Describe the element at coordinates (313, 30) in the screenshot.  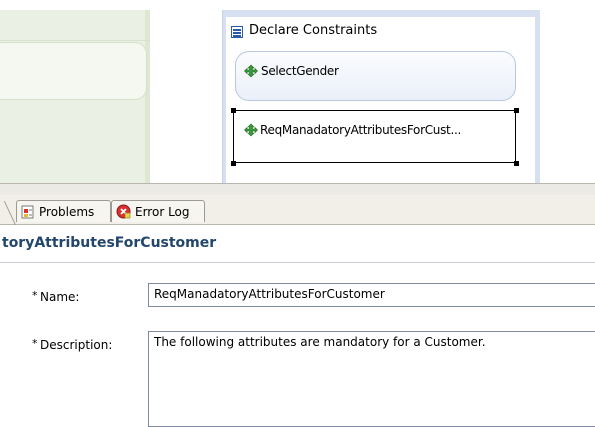
I see `declare-constraints-title: Declare Constraints` at that location.